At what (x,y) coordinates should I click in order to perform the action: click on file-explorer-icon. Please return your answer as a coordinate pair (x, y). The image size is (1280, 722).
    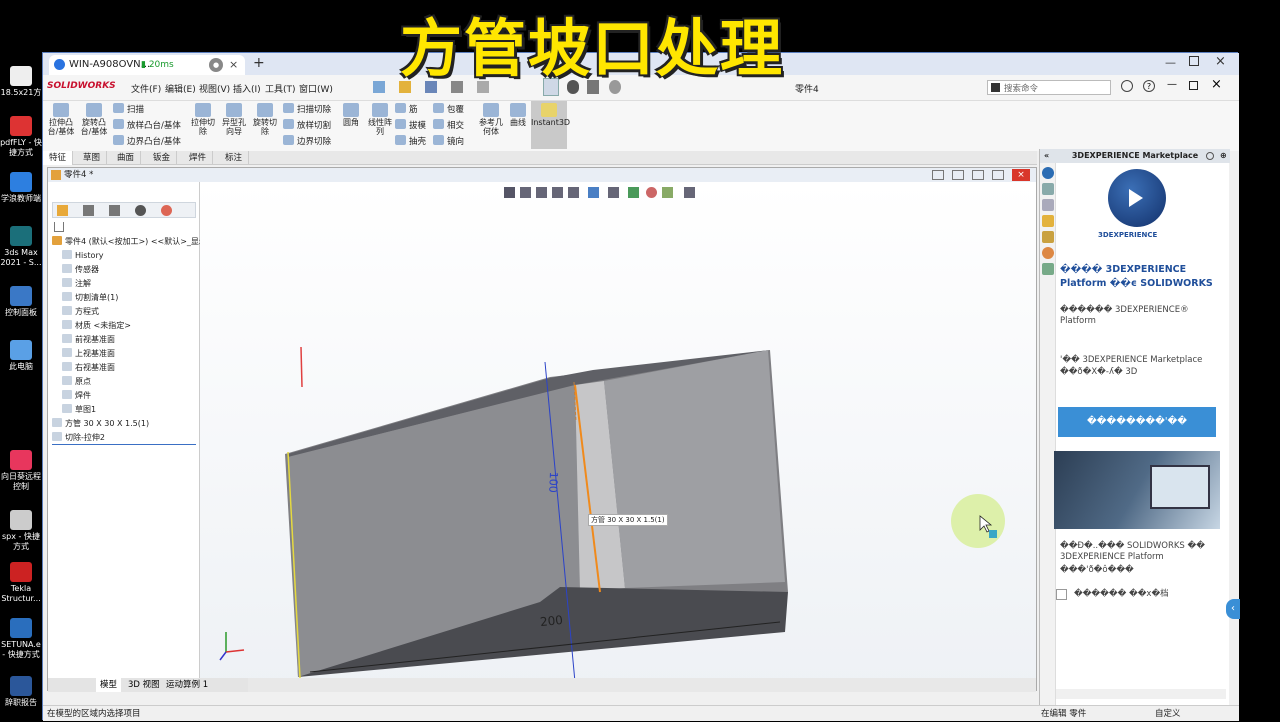
    Looking at the image, I should click on (1048, 221).